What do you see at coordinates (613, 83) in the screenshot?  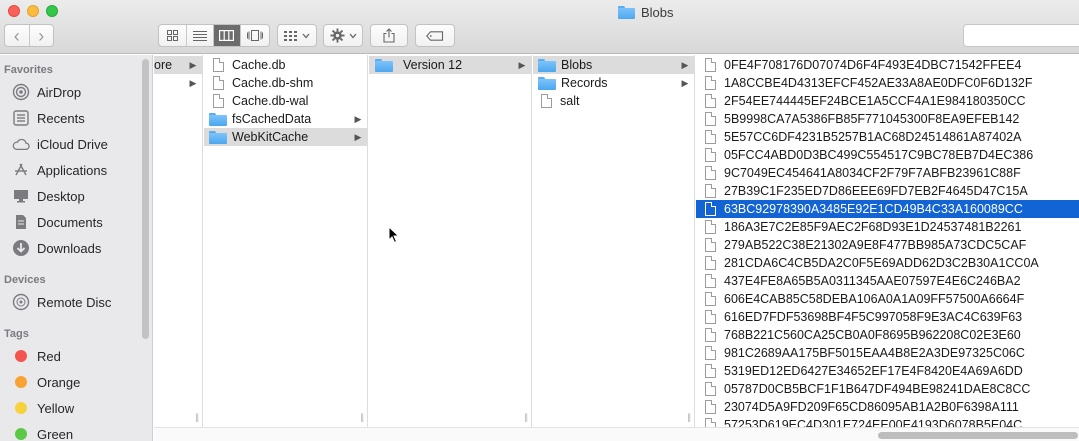 I see `list-item: Records ▶` at bounding box center [613, 83].